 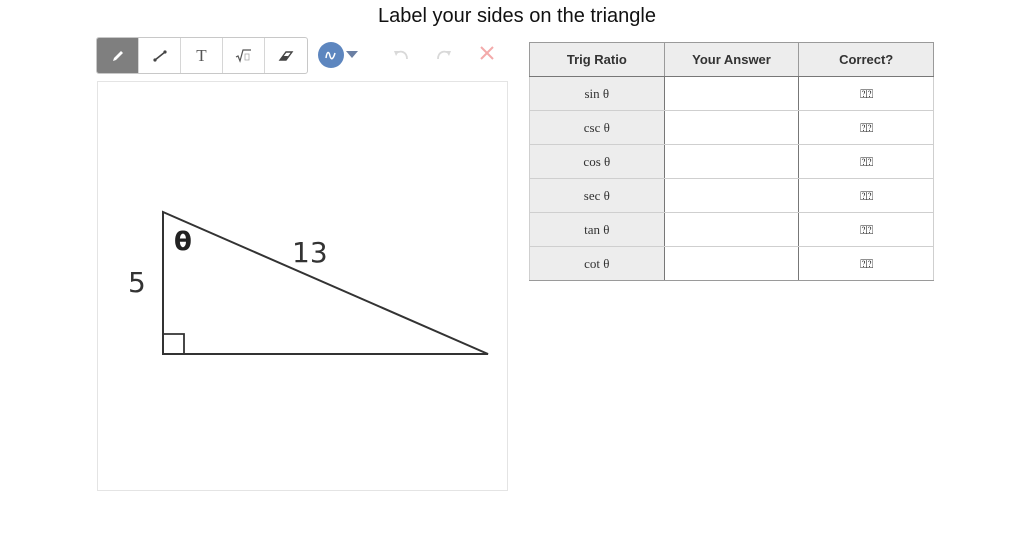 I want to click on clear-button, so click(x=487, y=55).